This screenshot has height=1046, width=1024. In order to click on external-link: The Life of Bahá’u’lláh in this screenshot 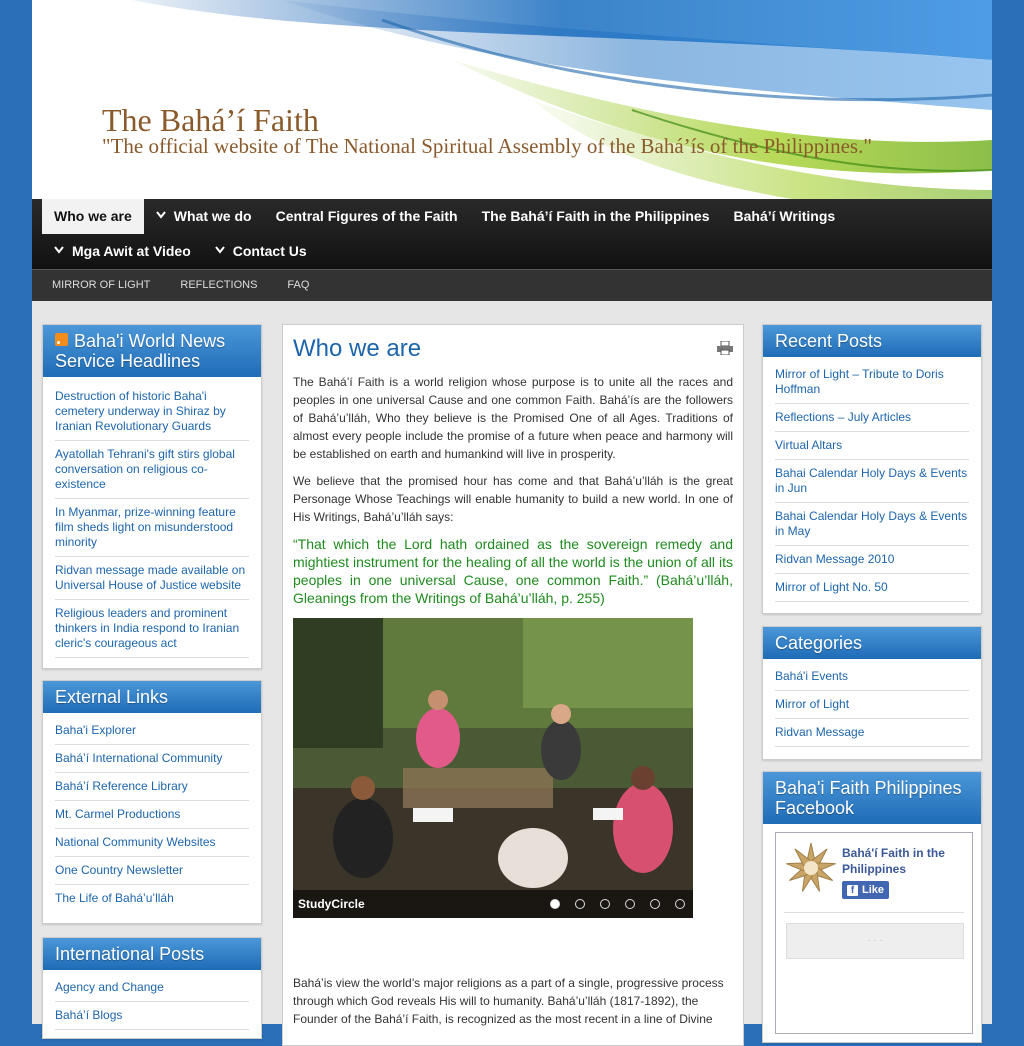, I will do `click(152, 898)`.